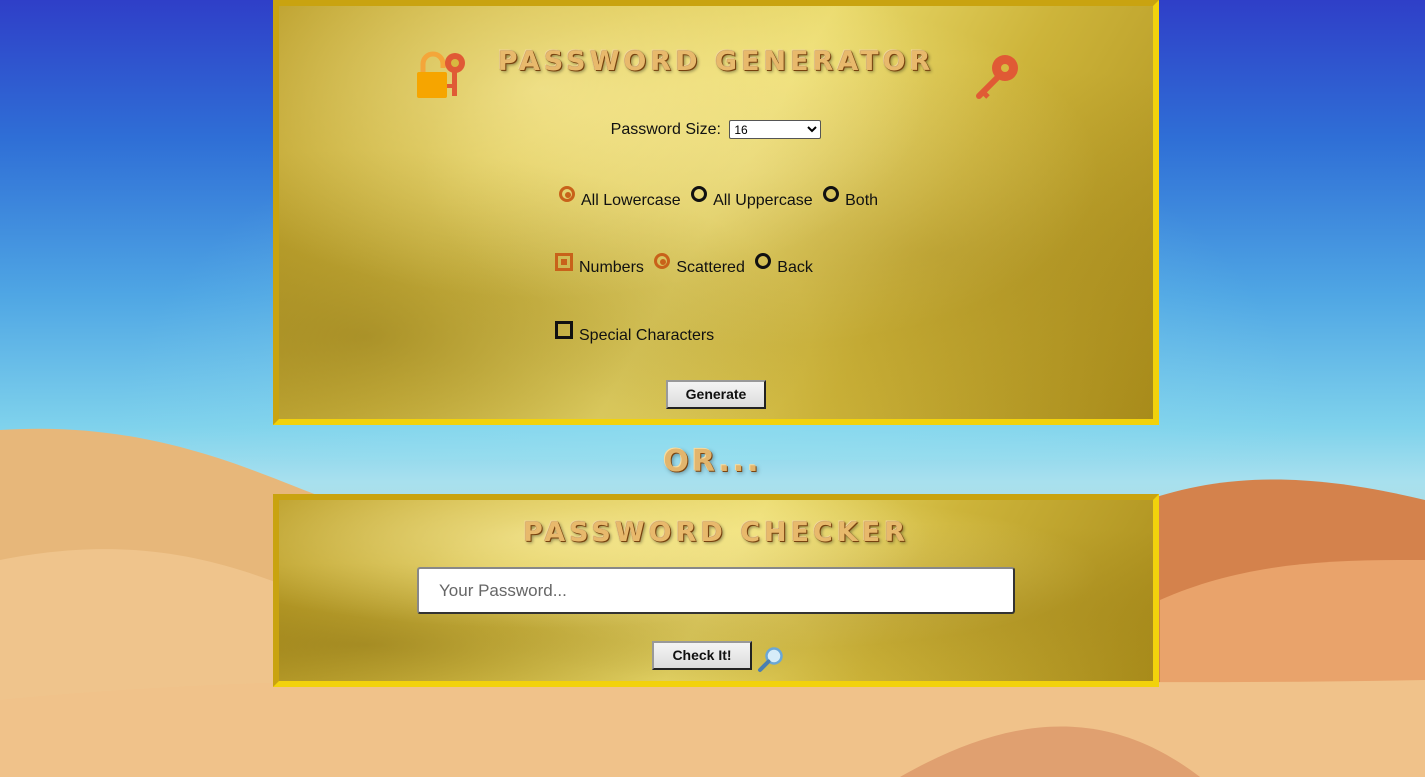 This screenshot has width=1425, height=777. What do you see at coordinates (702, 655) in the screenshot?
I see `check-it-button: Check It!` at bounding box center [702, 655].